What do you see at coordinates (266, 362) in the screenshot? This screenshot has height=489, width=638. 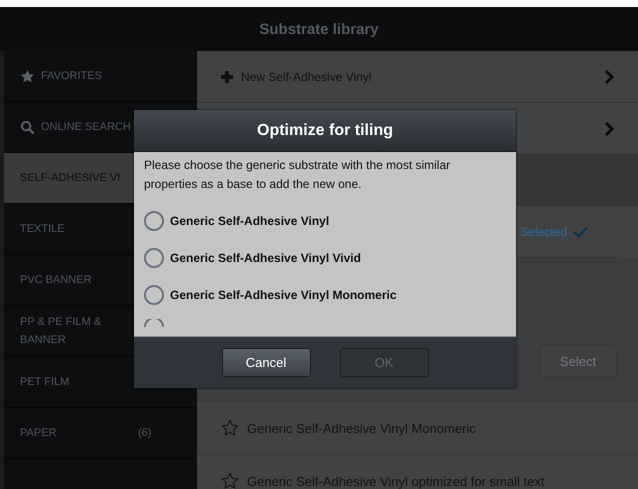 I see `cancel-button: Cancel` at bounding box center [266, 362].